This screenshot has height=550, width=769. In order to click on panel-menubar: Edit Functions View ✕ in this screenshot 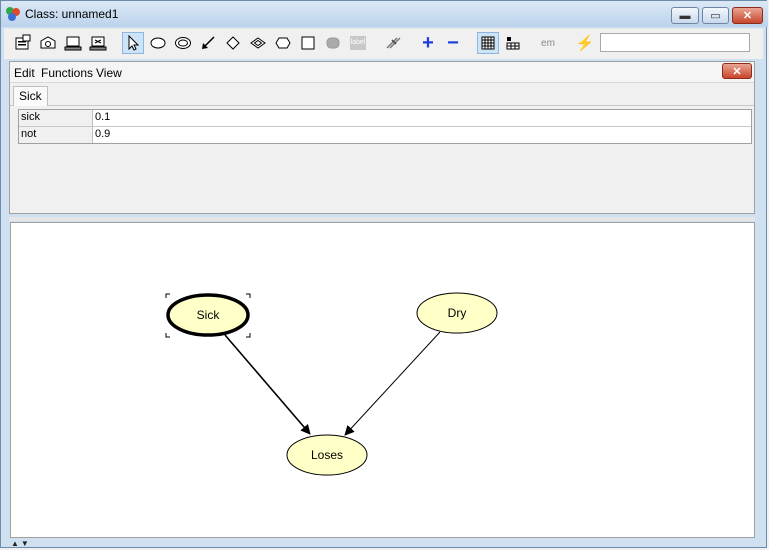, I will do `click(382, 72)`.